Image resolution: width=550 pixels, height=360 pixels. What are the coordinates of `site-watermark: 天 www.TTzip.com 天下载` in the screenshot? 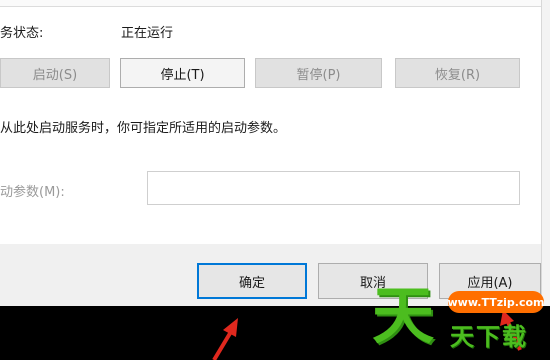 It's located at (461, 321).